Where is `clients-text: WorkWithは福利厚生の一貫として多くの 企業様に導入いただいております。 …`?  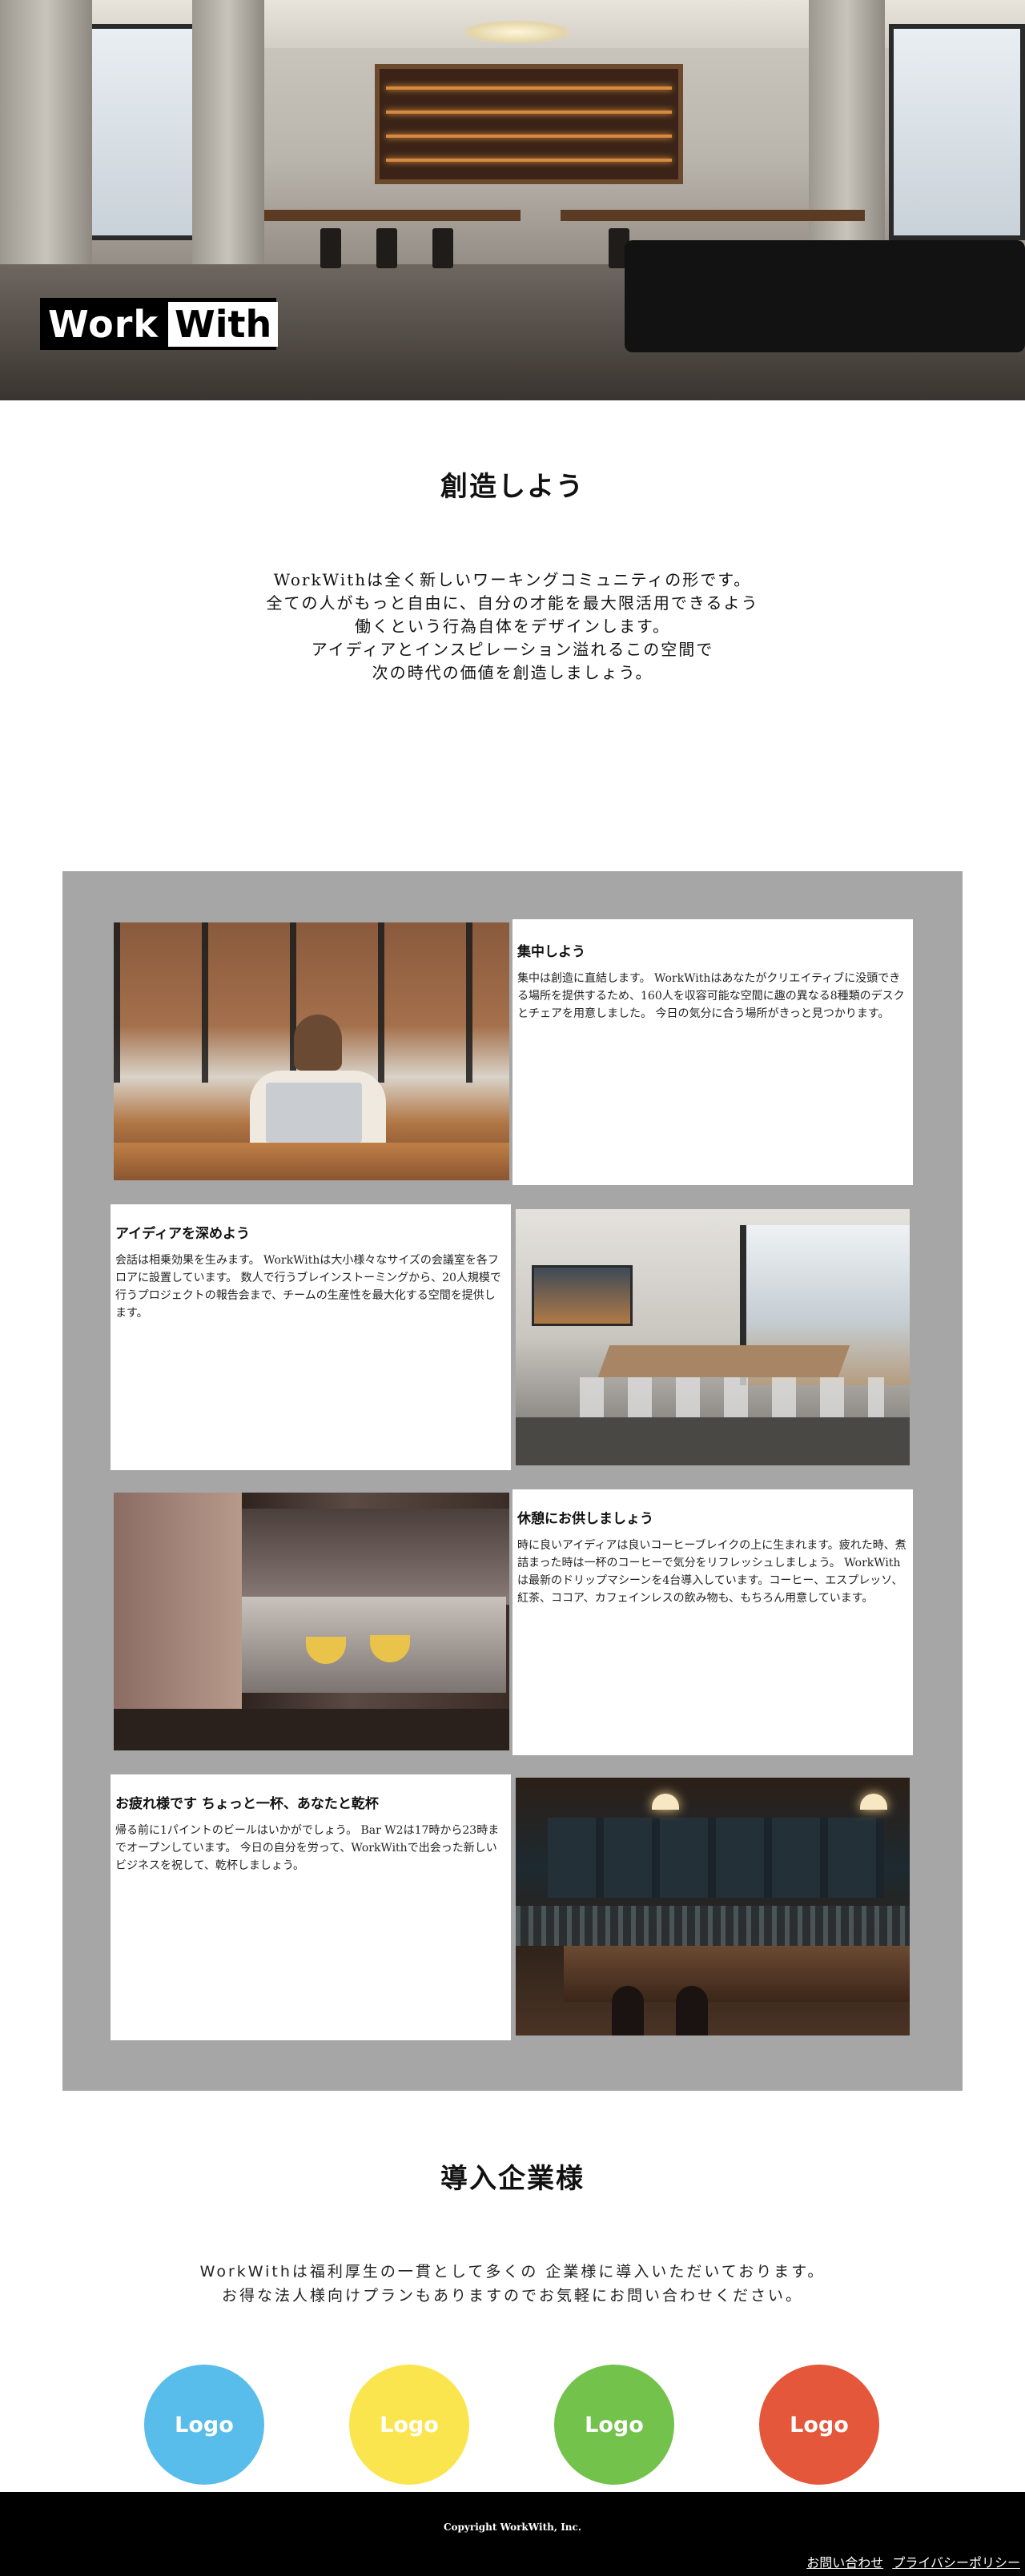
clients-text: WorkWithは福利厚生の一貫として多くの 企業様に導入いただいております。 … is located at coordinates (512, 2284).